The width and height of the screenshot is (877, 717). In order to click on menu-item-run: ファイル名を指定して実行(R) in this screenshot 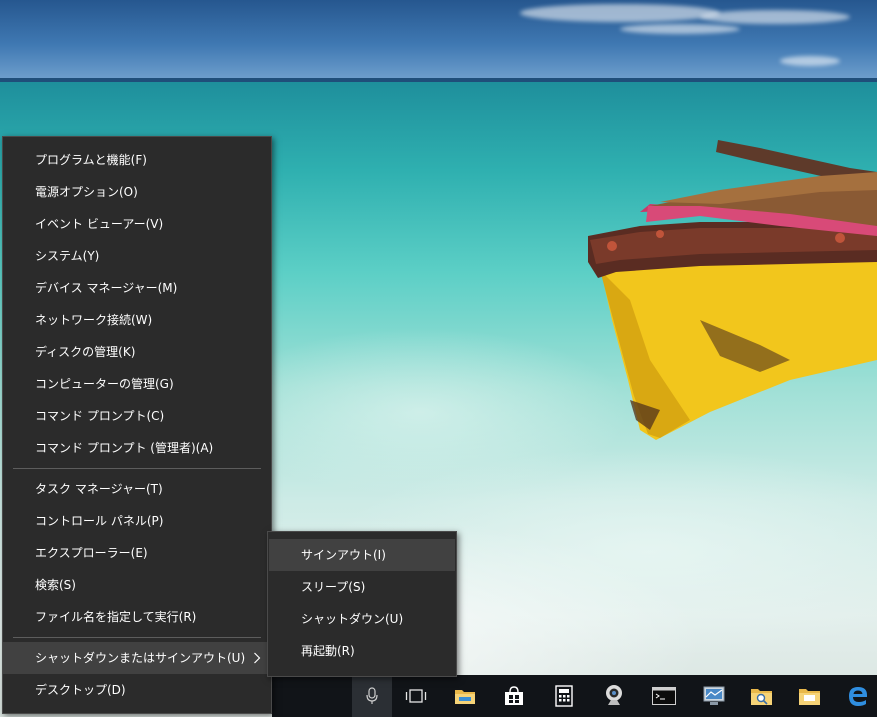, I will do `click(137, 617)`.